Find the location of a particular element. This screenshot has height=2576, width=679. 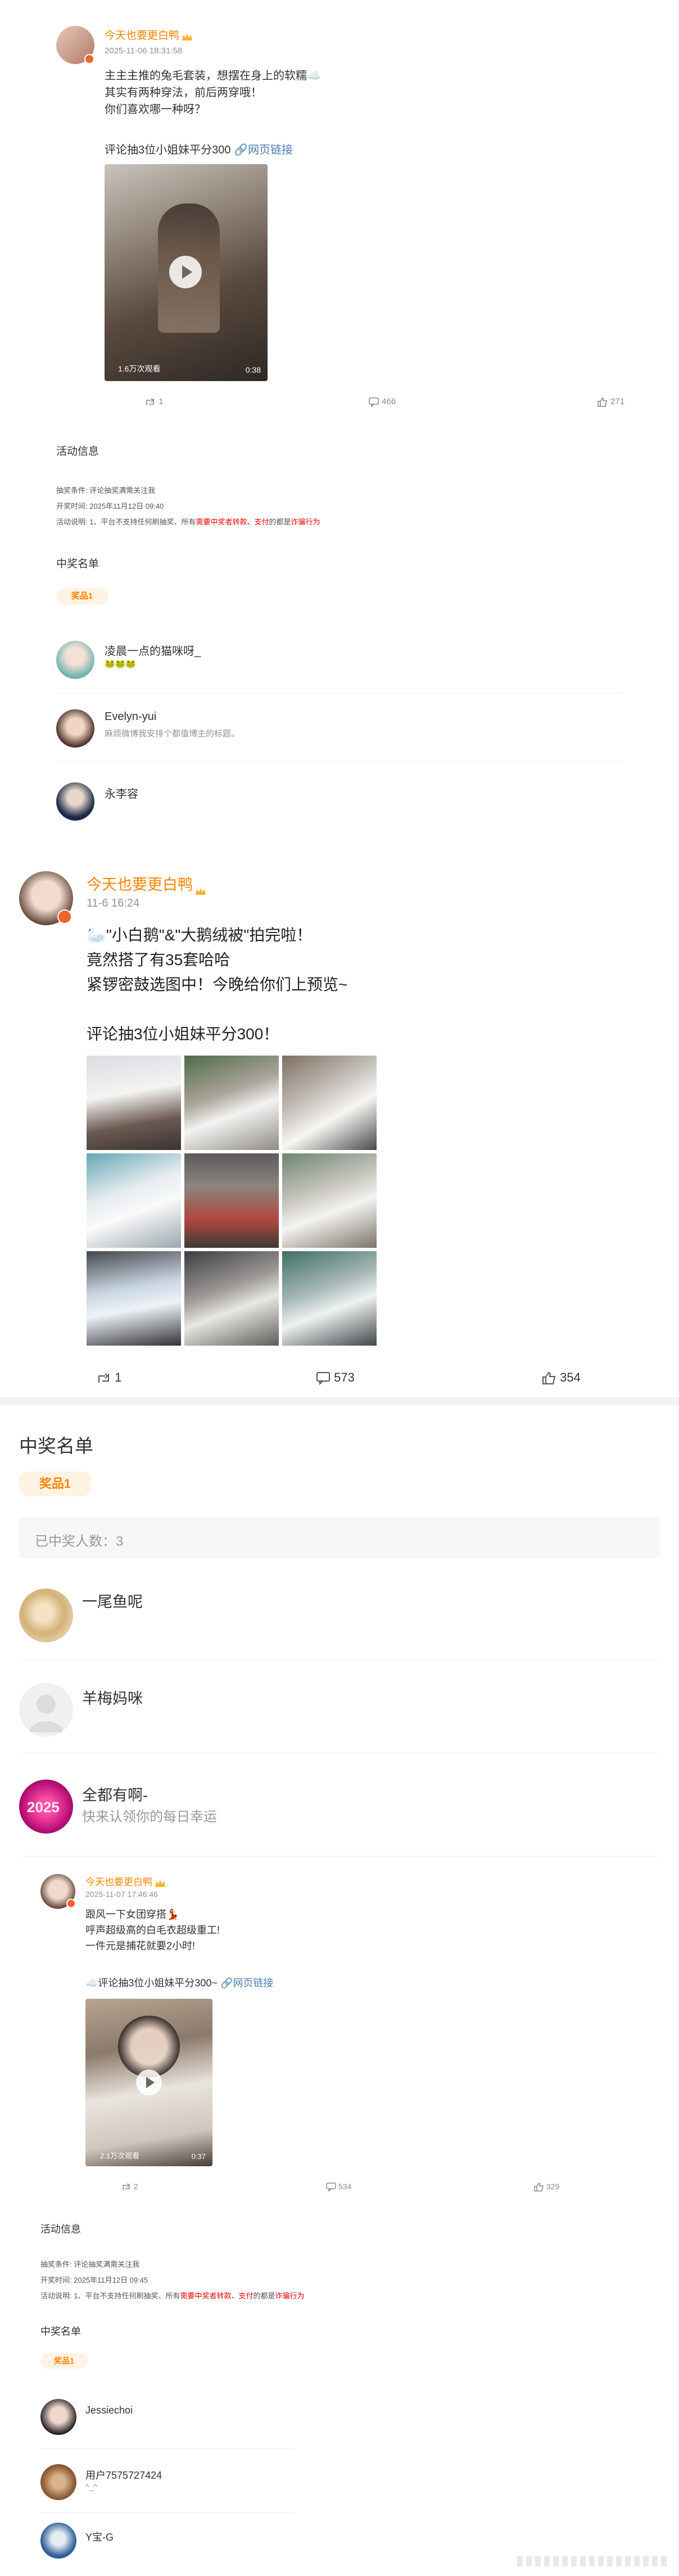

post3-line-2: 呼声超级高的白毛衣超级重工! is located at coordinates (152, 1930).